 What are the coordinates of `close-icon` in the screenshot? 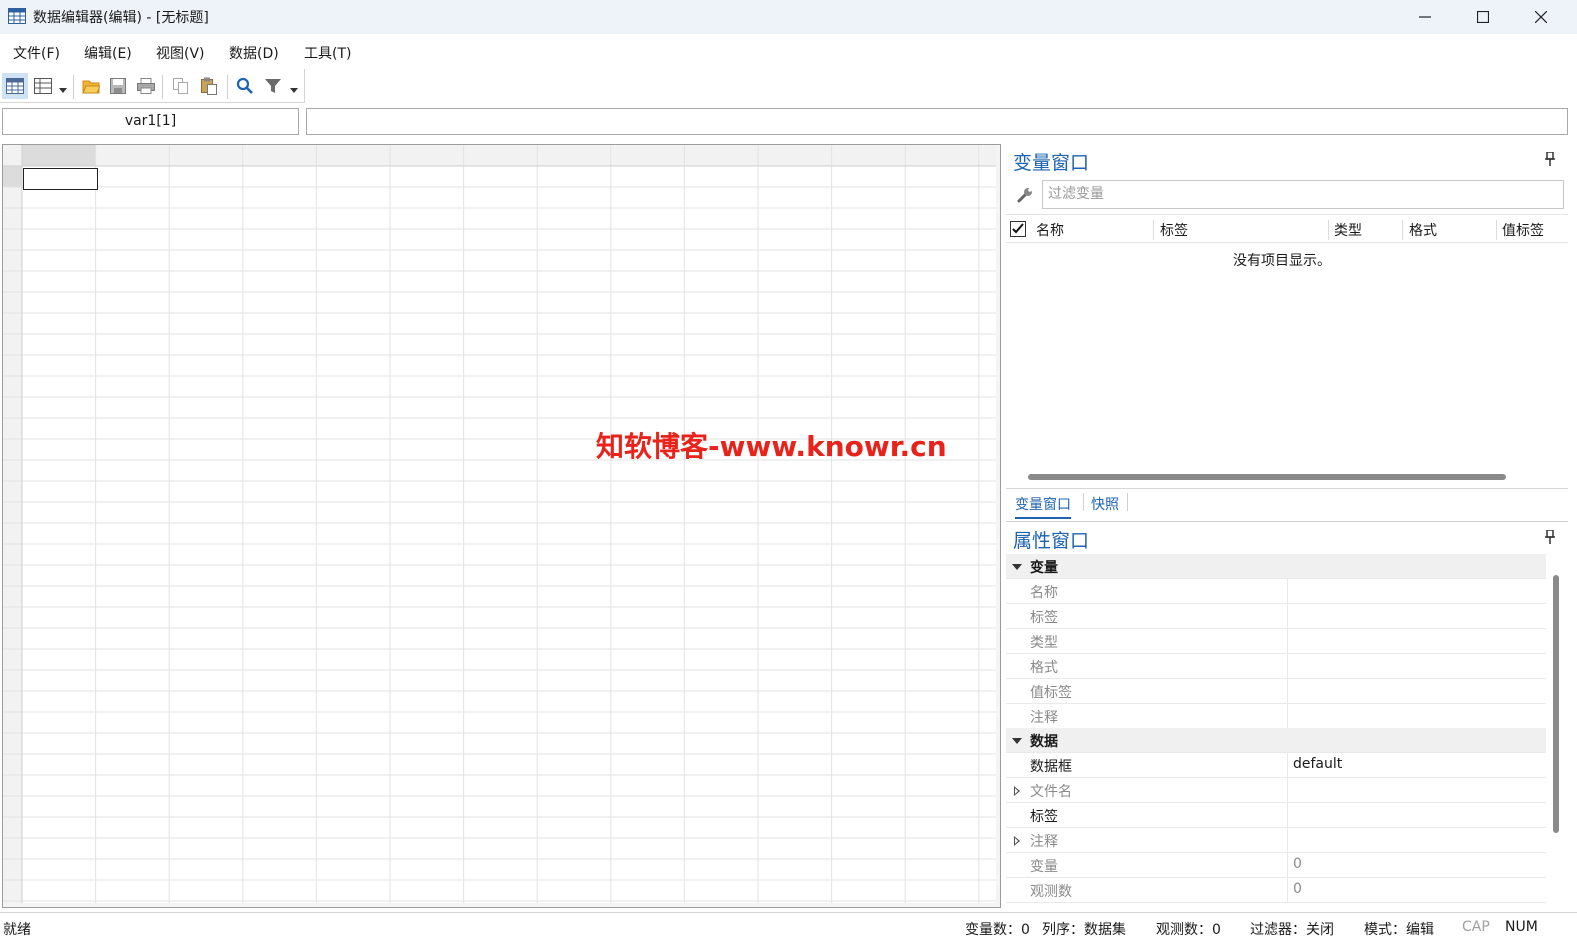 It's located at (1541, 17).